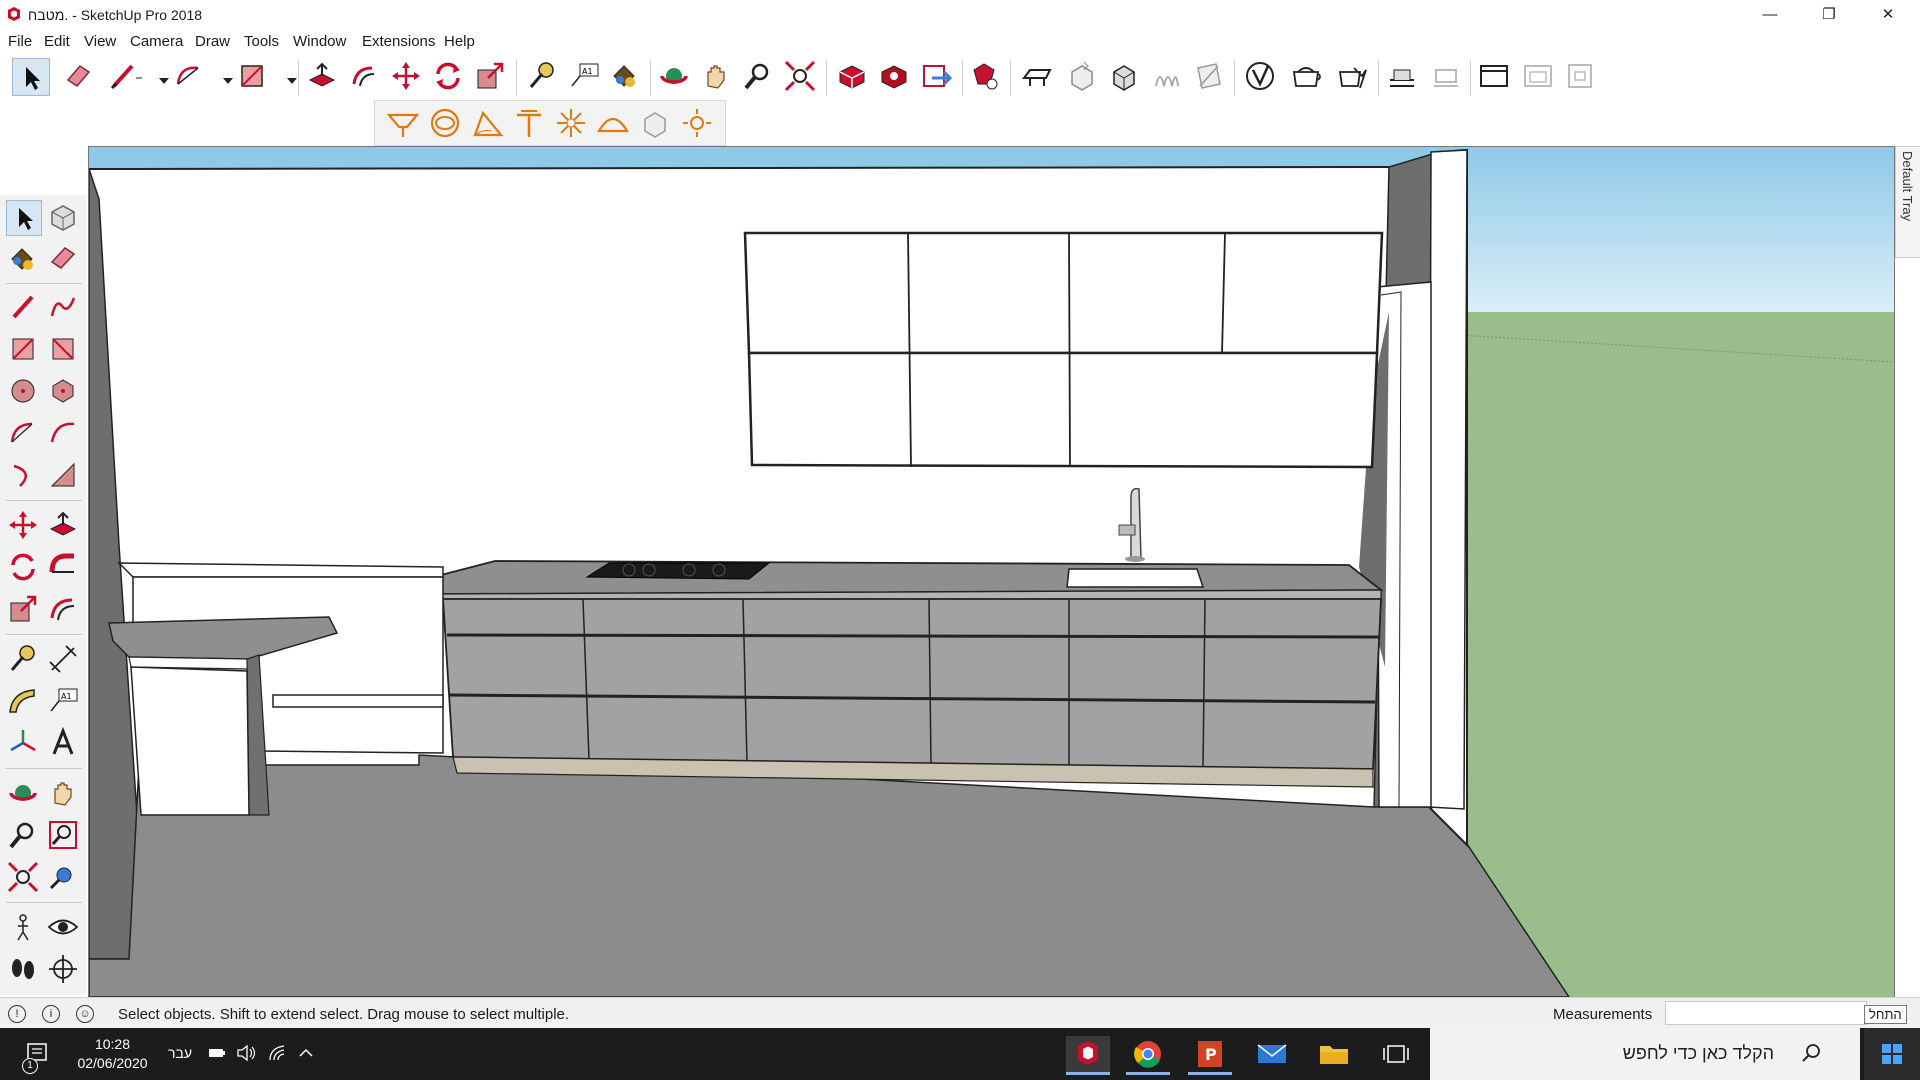  What do you see at coordinates (1148, 1055) in the screenshot?
I see `taskbar-chrome` at bounding box center [1148, 1055].